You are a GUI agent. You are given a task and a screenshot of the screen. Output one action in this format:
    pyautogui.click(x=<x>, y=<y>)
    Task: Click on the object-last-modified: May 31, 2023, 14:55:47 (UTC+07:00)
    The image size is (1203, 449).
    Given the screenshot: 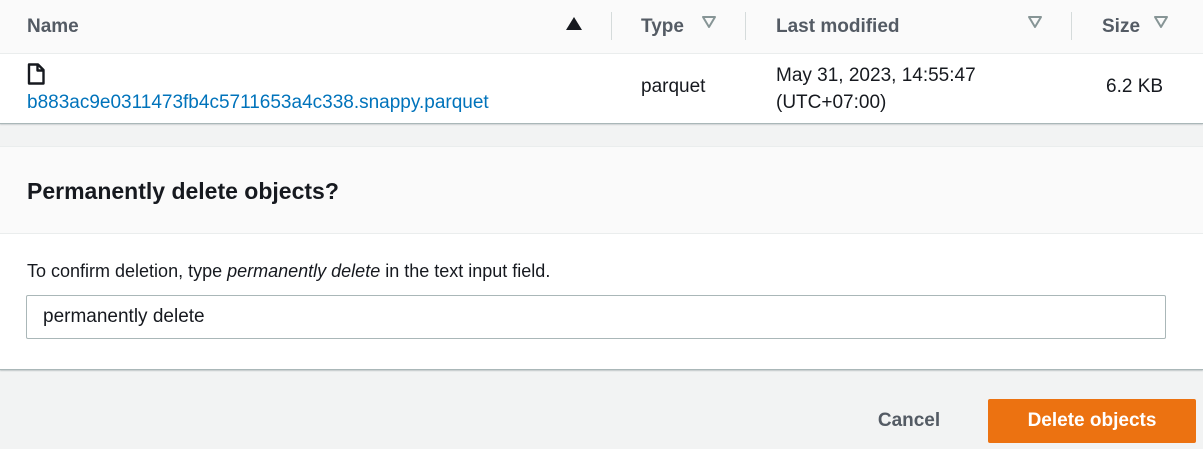 What is the action you would take?
    pyautogui.click(x=876, y=89)
    